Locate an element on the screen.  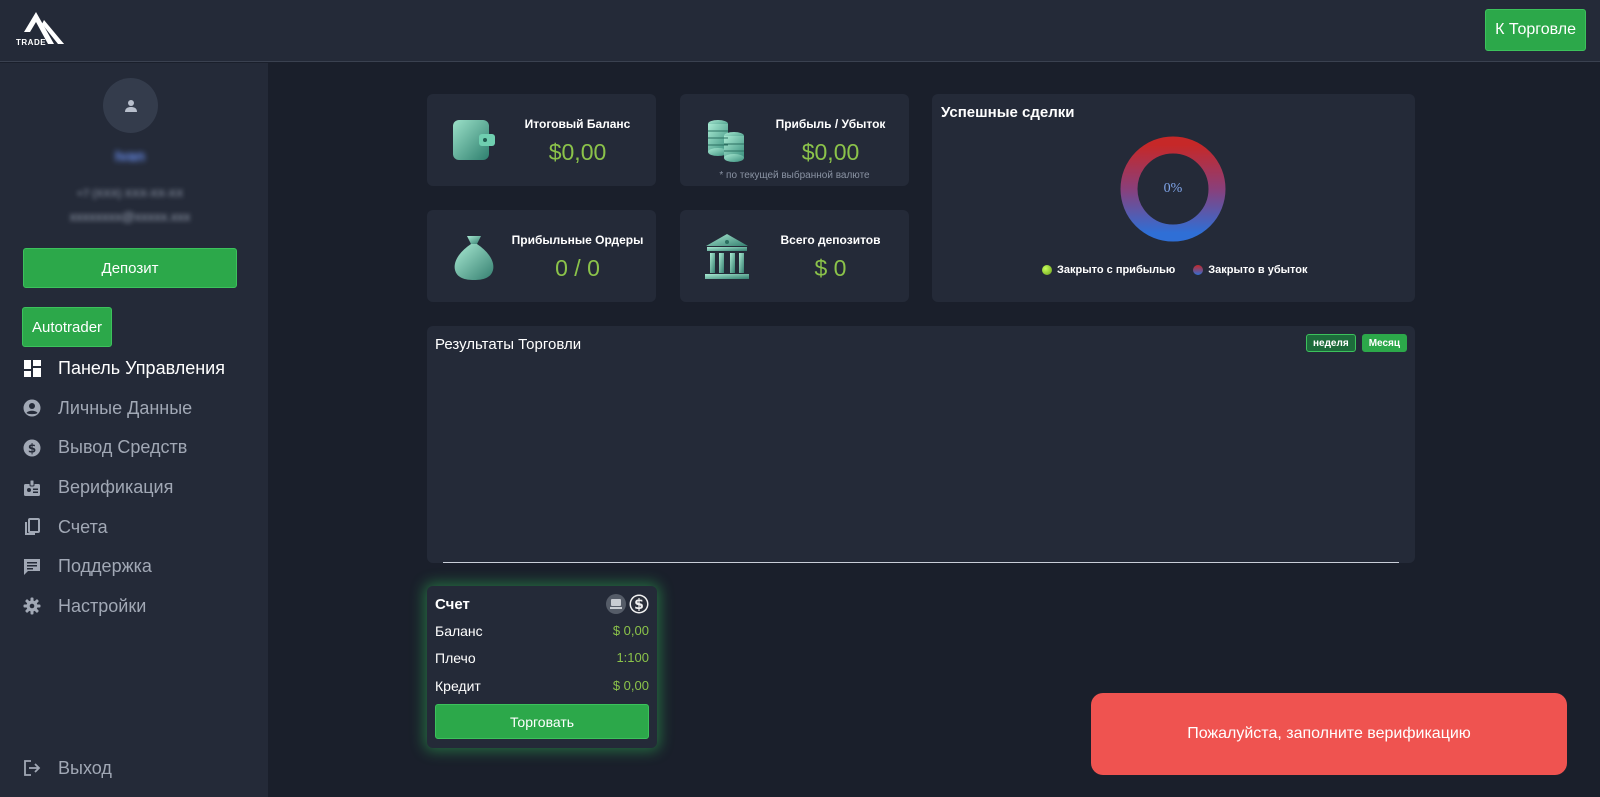
autotrader-button: Autotrader is located at coordinates (67, 327).